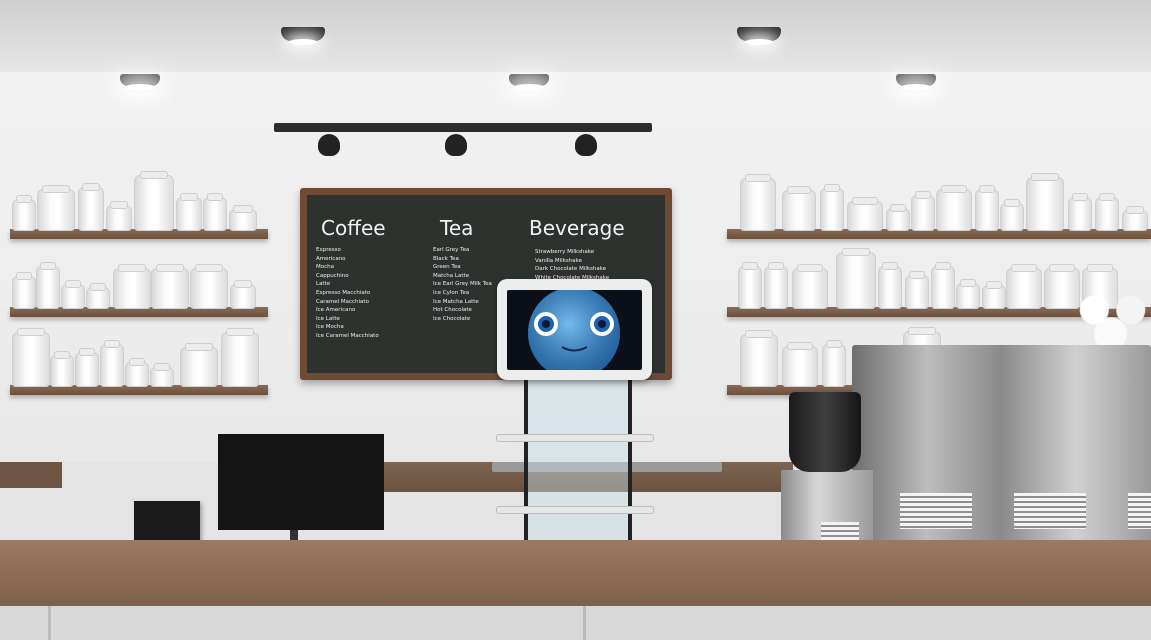  I want to click on robot-face-icon, so click(574, 330).